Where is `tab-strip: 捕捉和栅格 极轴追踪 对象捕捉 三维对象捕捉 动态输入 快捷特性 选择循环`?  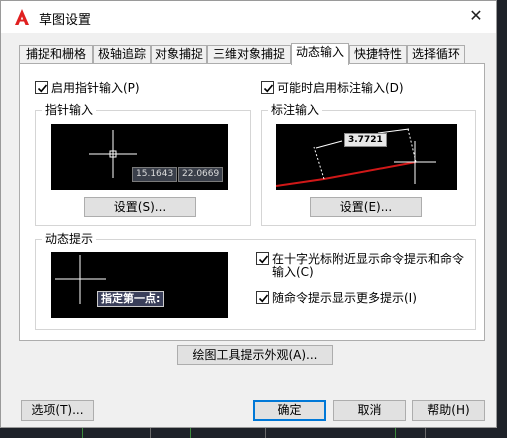
tab-strip: 捕捉和栅格 极轴追踪 对象捕捉 三维对象捕捉 动态输入 快捷特性 选择循环 is located at coordinates (249, 54).